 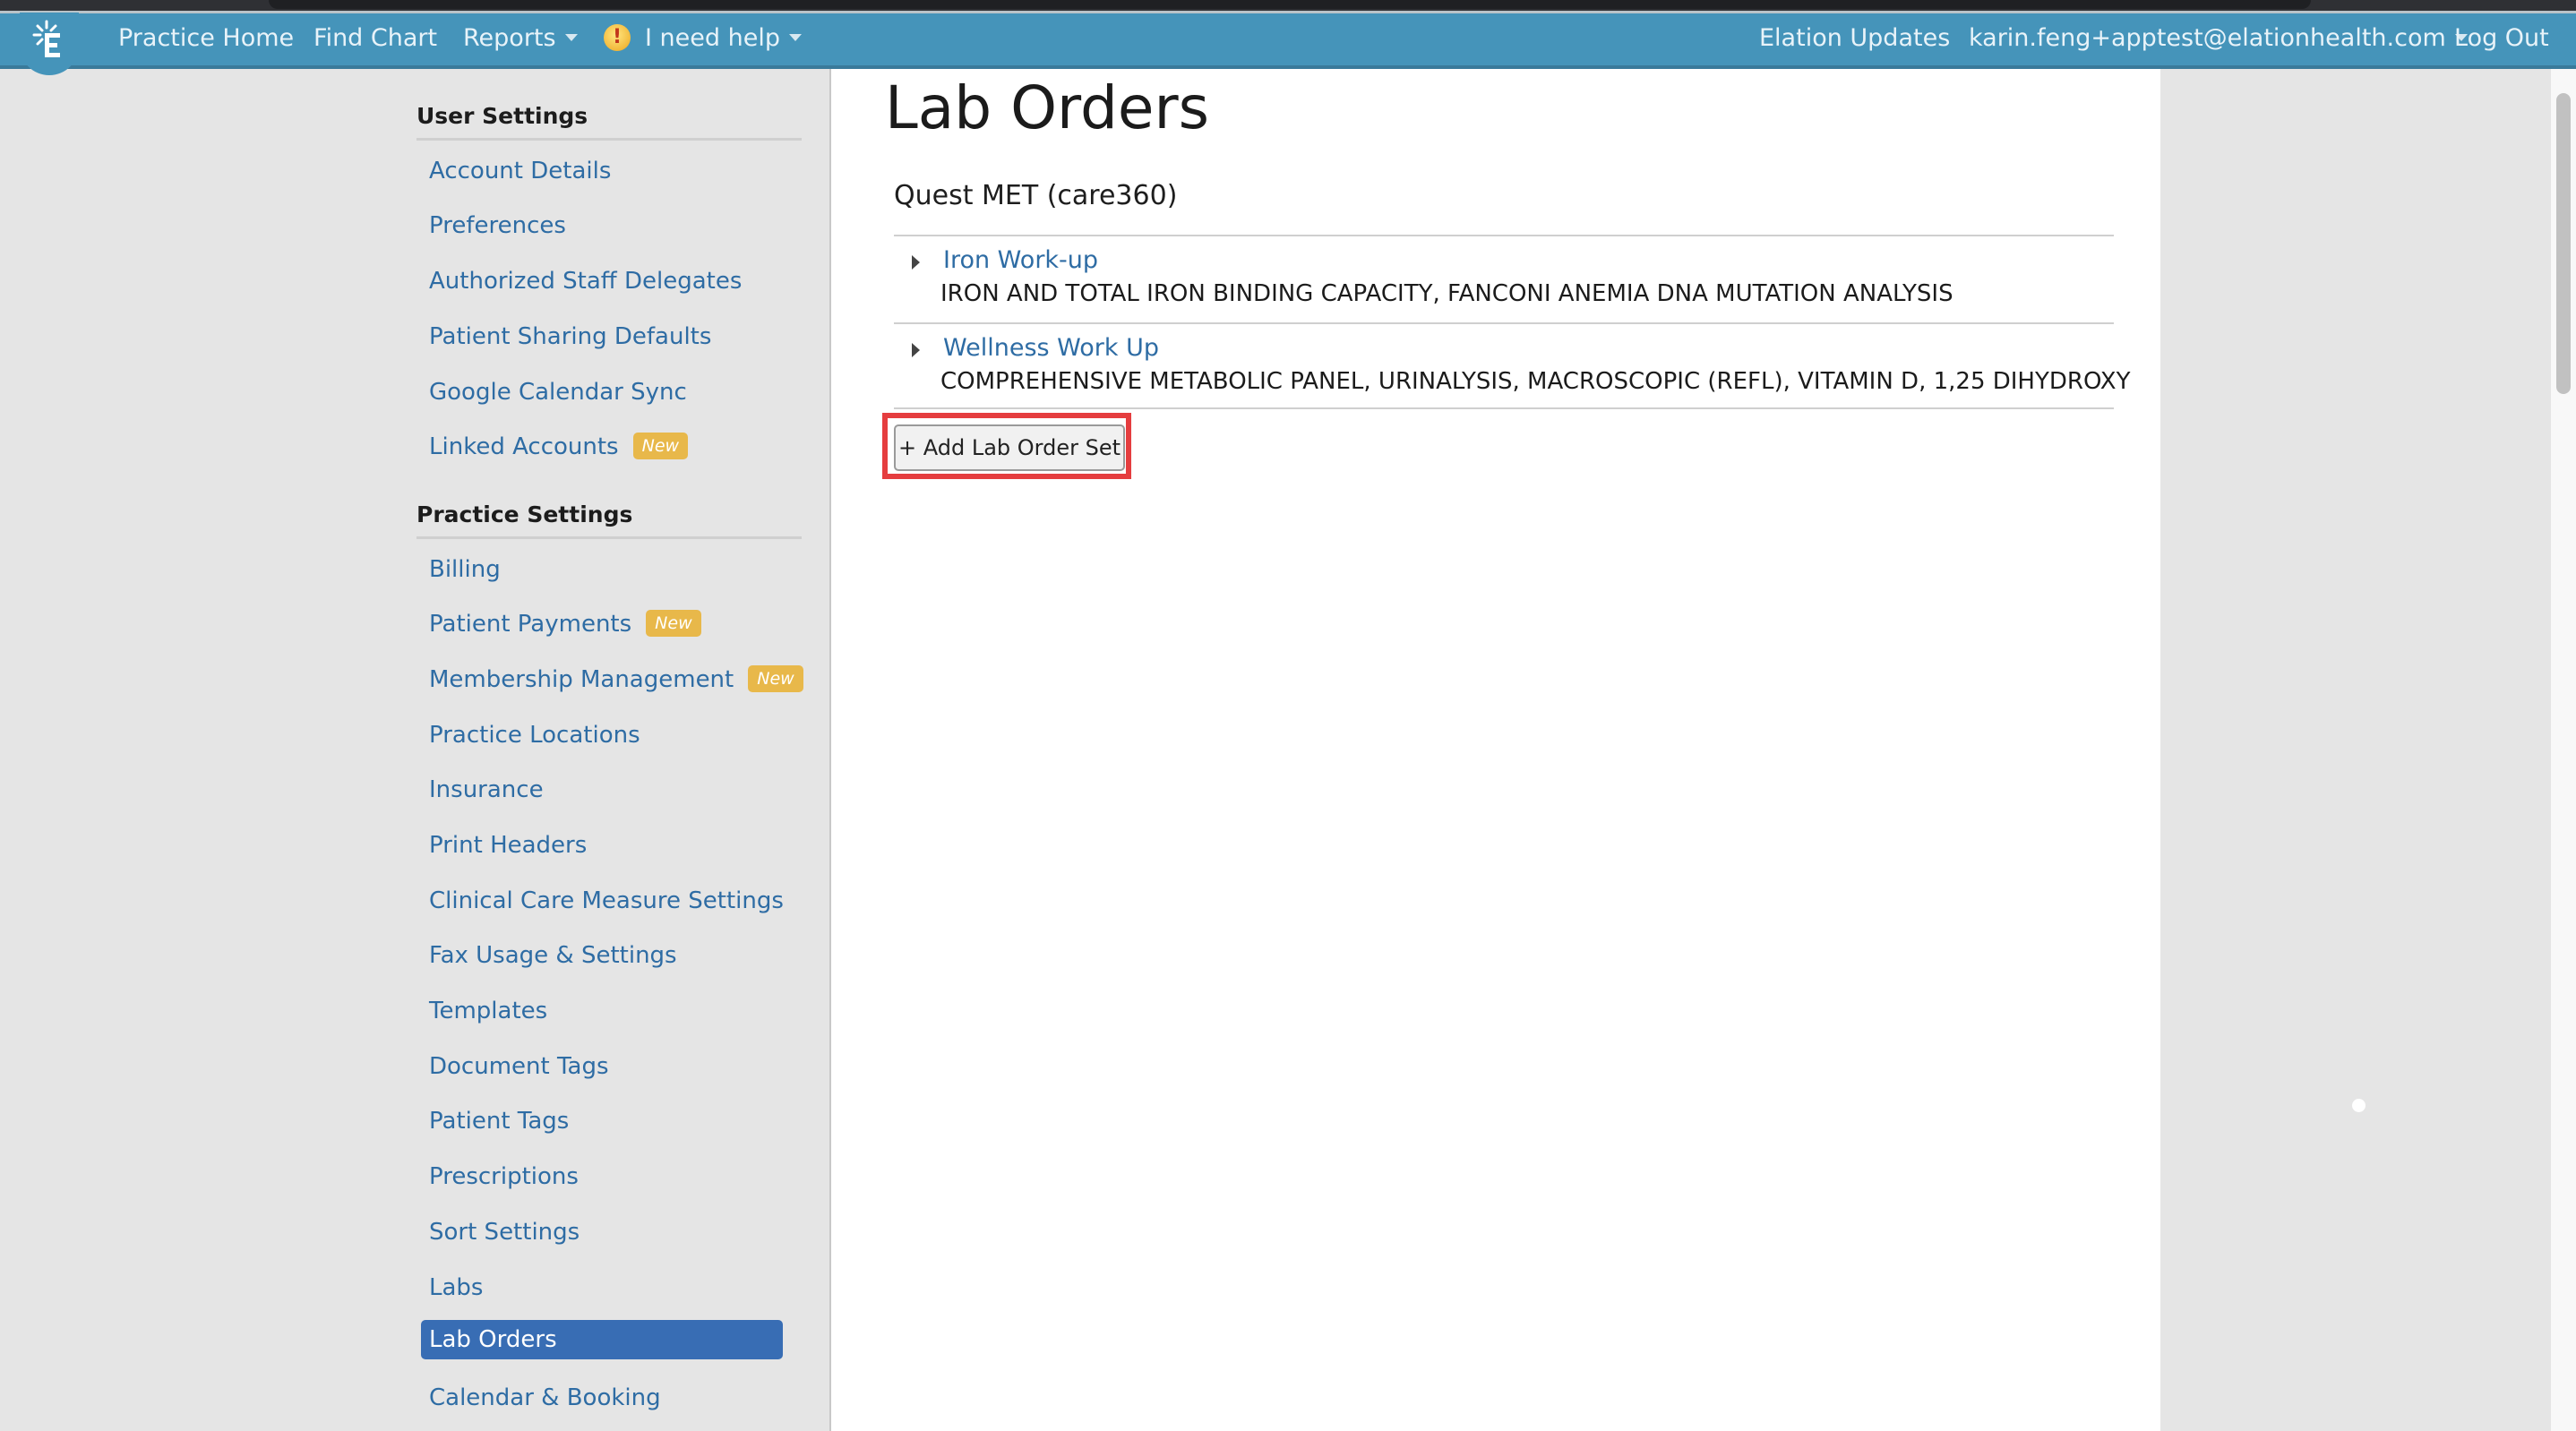 What do you see at coordinates (524, 446) in the screenshot?
I see `sidebar-item-label: Linked Accounts` at bounding box center [524, 446].